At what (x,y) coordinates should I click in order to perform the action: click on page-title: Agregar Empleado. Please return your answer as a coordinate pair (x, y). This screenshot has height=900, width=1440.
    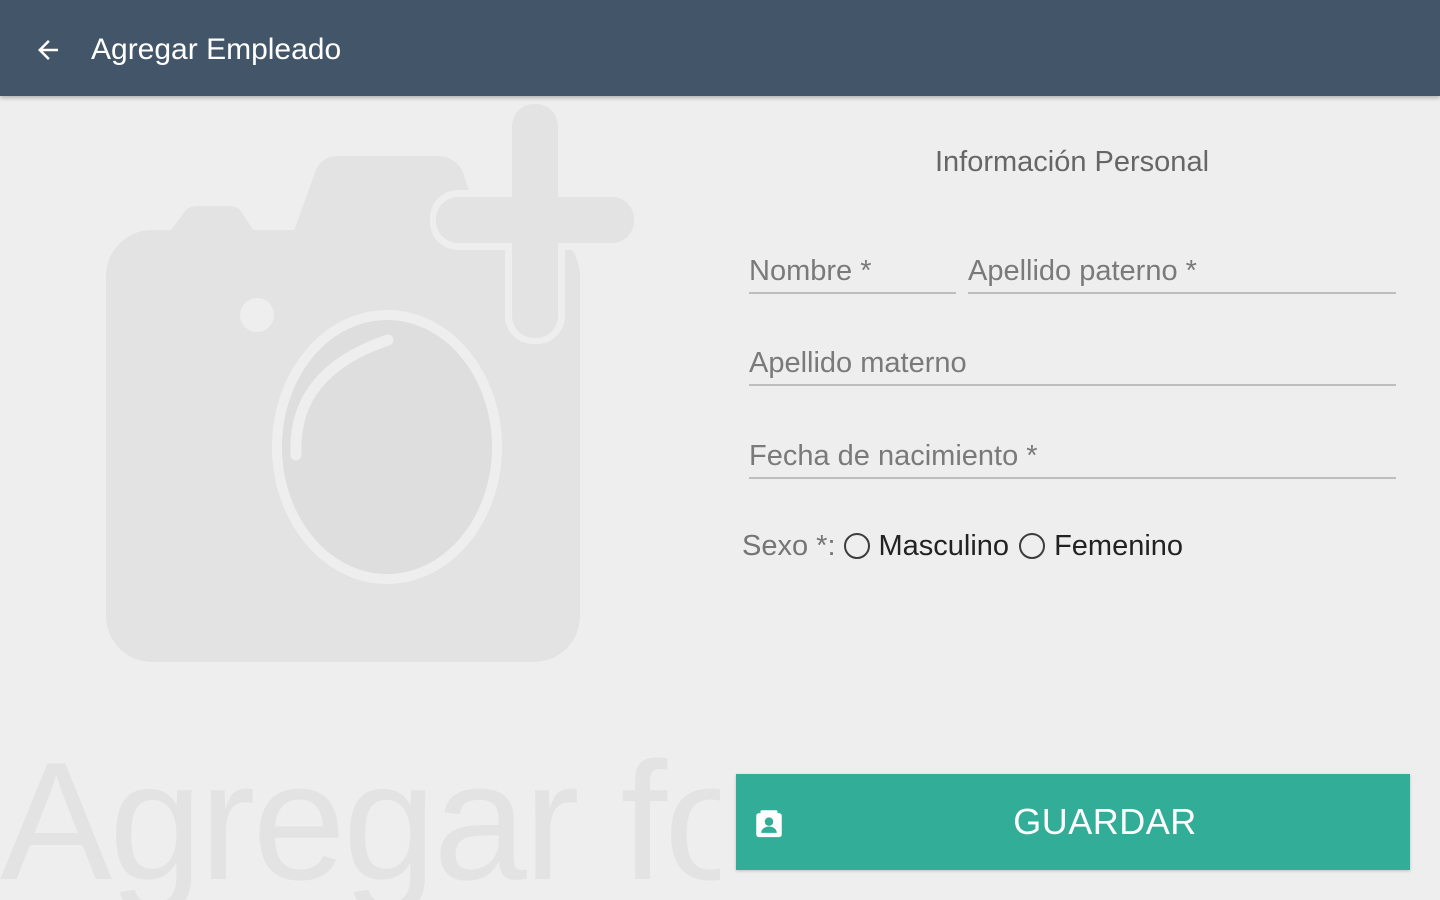
    Looking at the image, I should click on (216, 49).